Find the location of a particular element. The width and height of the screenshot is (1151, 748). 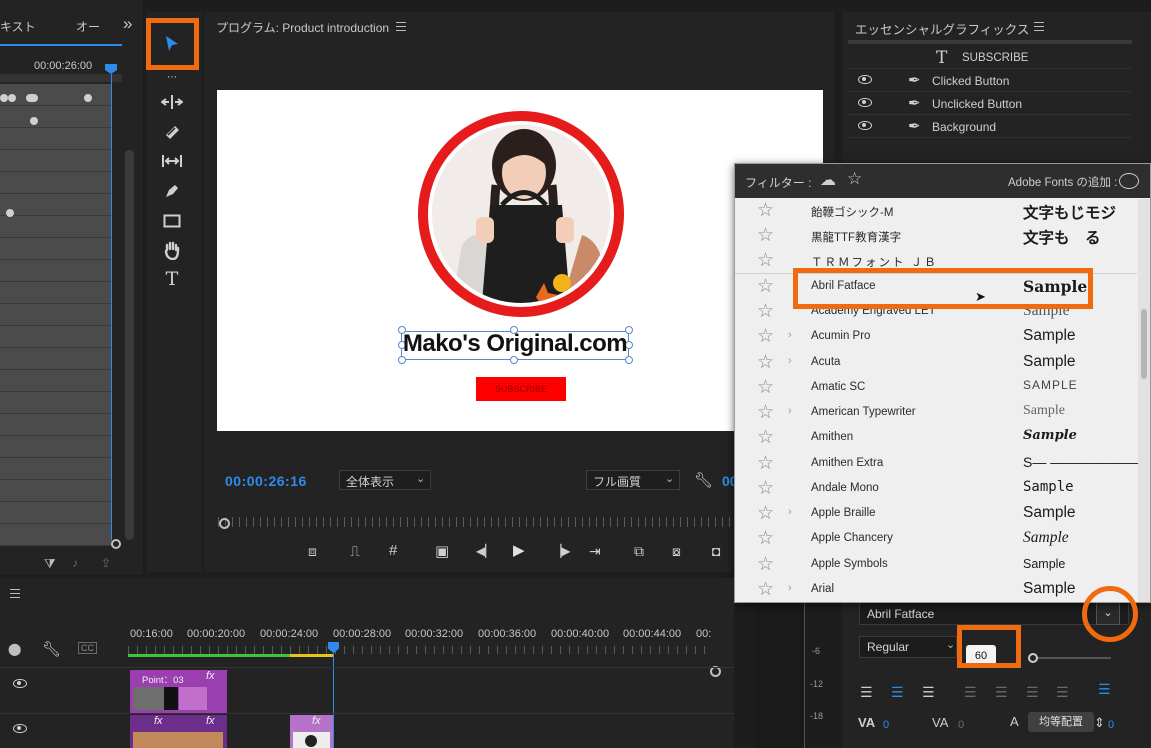

video-clip: fx is located at coordinates (311, 731).